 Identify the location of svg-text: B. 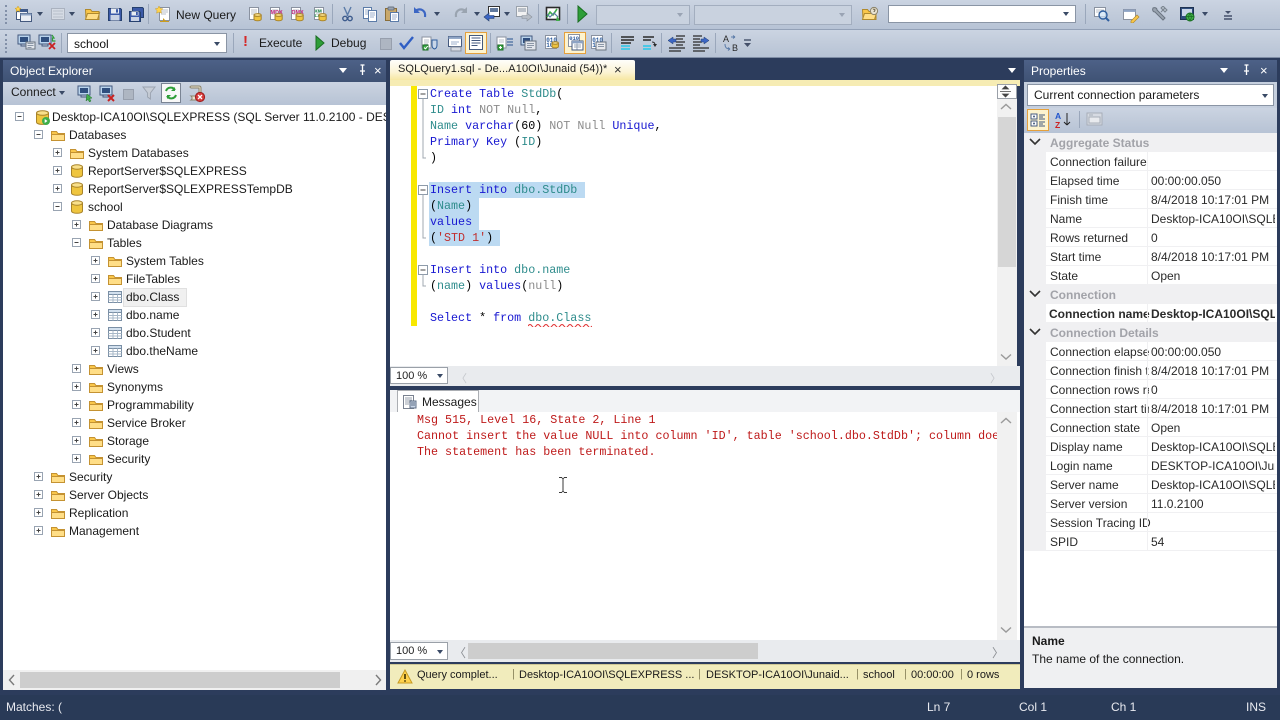
(735, 48).